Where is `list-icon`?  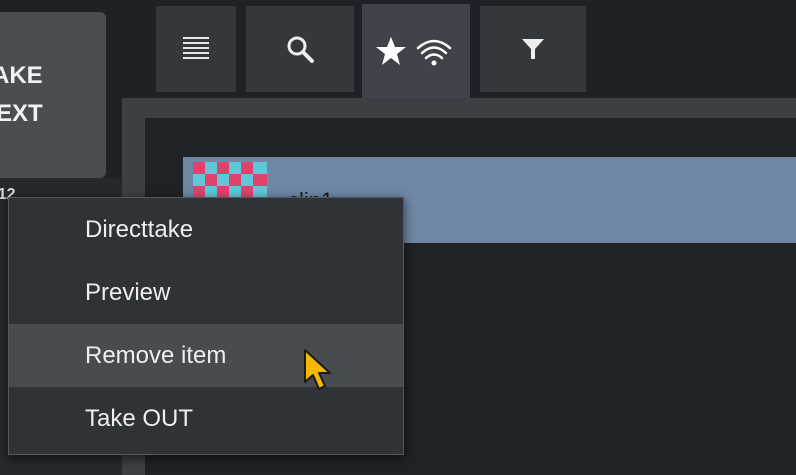
list-icon is located at coordinates (196, 48).